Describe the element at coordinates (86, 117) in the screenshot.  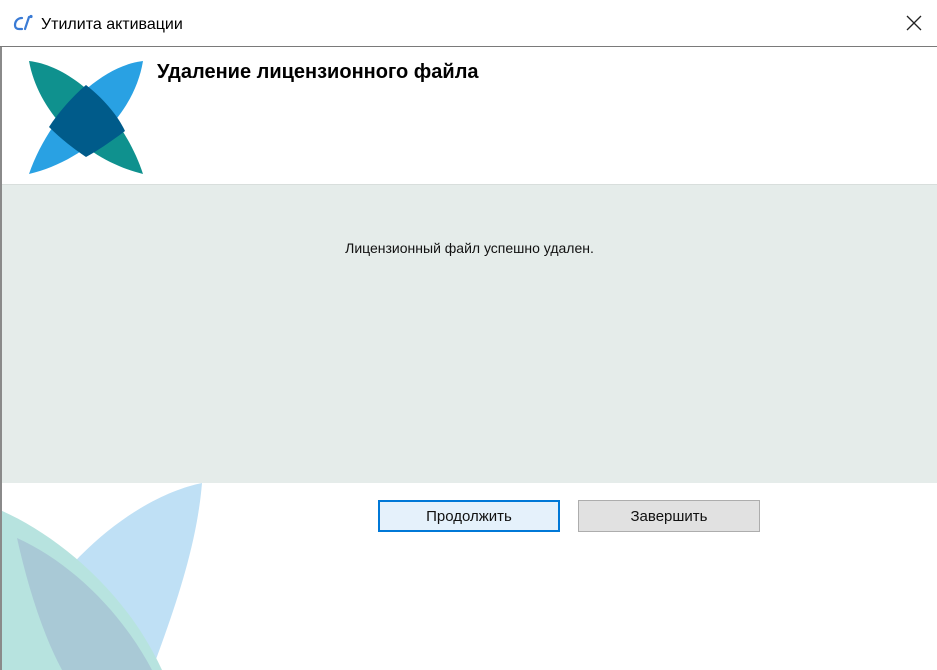
I see `company-logo` at that location.